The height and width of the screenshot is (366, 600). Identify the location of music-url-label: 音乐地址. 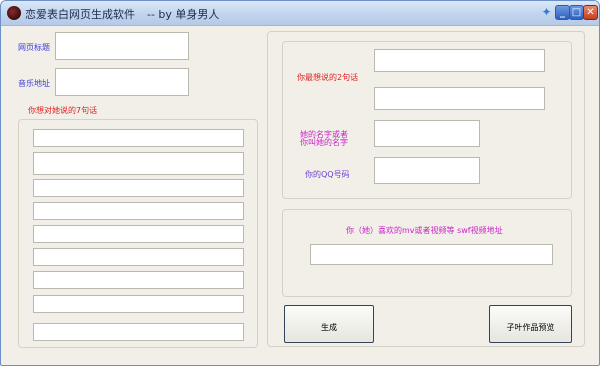
(34, 83).